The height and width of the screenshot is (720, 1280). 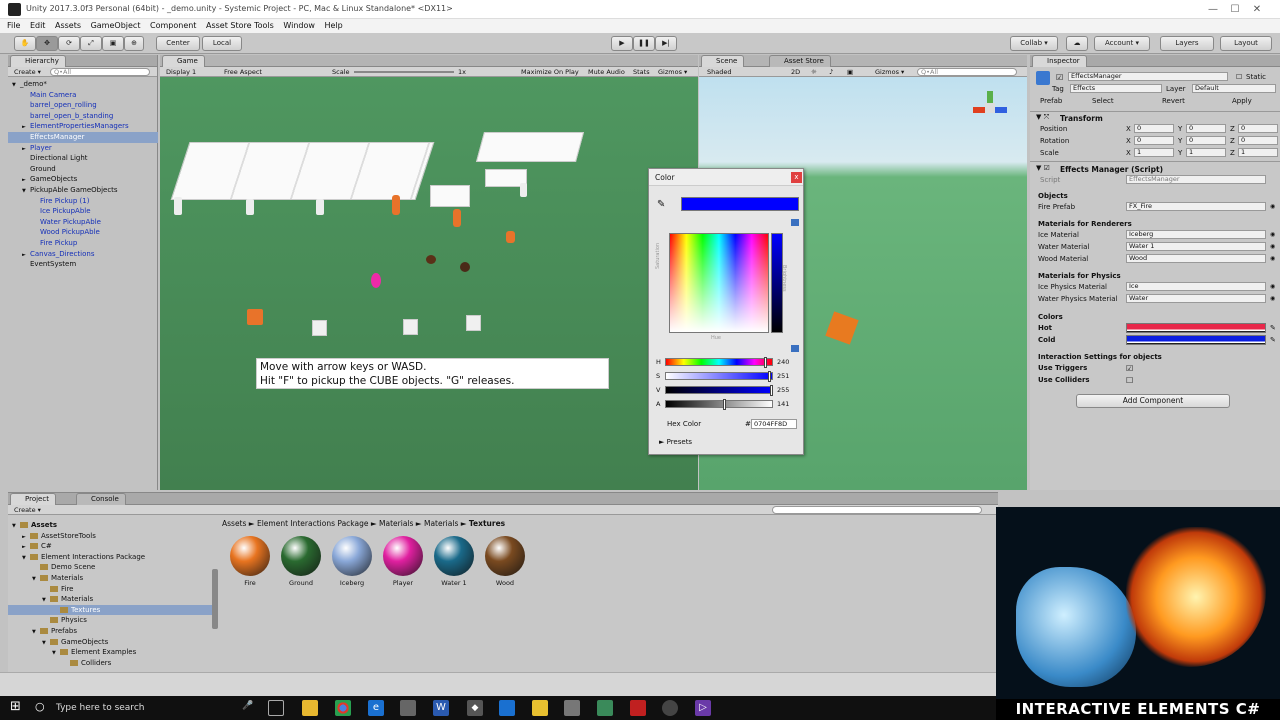 What do you see at coordinates (83, 264) in the screenshot?
I see `hierarchy-item: EventSystem` at bounding box center [83, 264].